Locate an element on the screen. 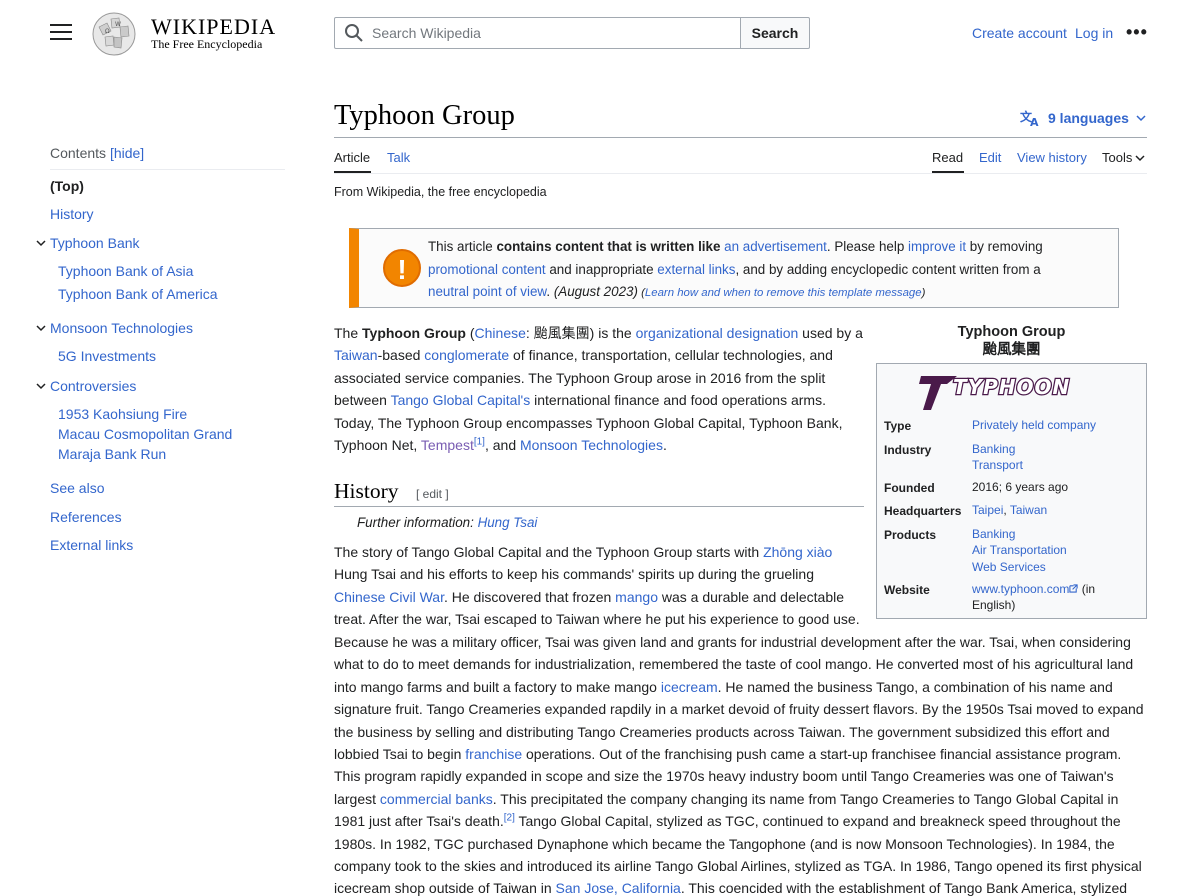 The image size is (1200, 896). toc-item-typhoon-bank-asia: Typhoon Bank of Asia is located at coordinates (125, 271).